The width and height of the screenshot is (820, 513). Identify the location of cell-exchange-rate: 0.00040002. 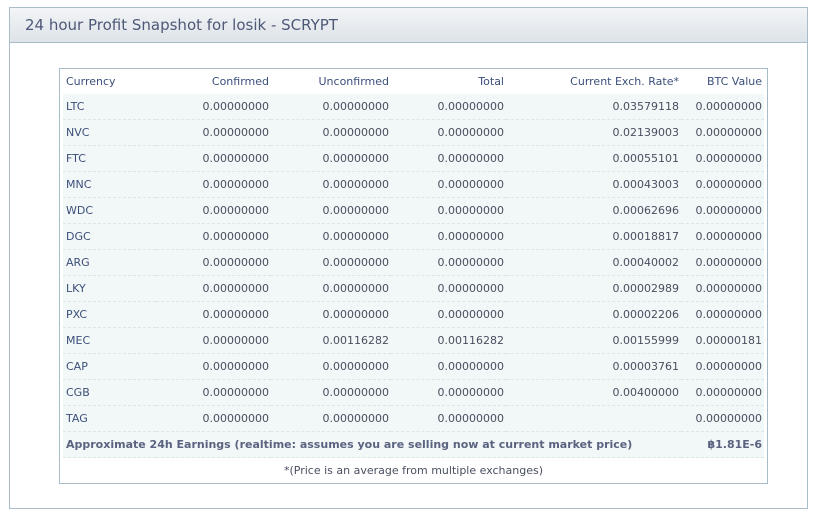
(593, 262).